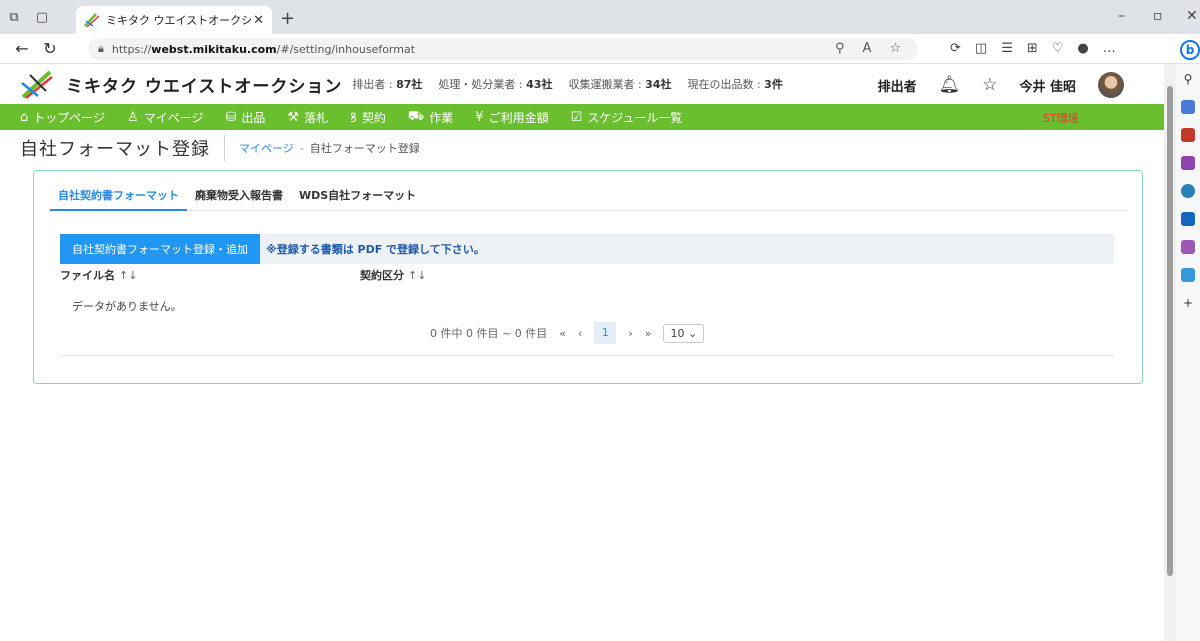 The image size is (1200, 641). Describe the element at coordinates (368, 117) in the screenshot. I see `menu-item-contract: ꝸ 契約` at that location.